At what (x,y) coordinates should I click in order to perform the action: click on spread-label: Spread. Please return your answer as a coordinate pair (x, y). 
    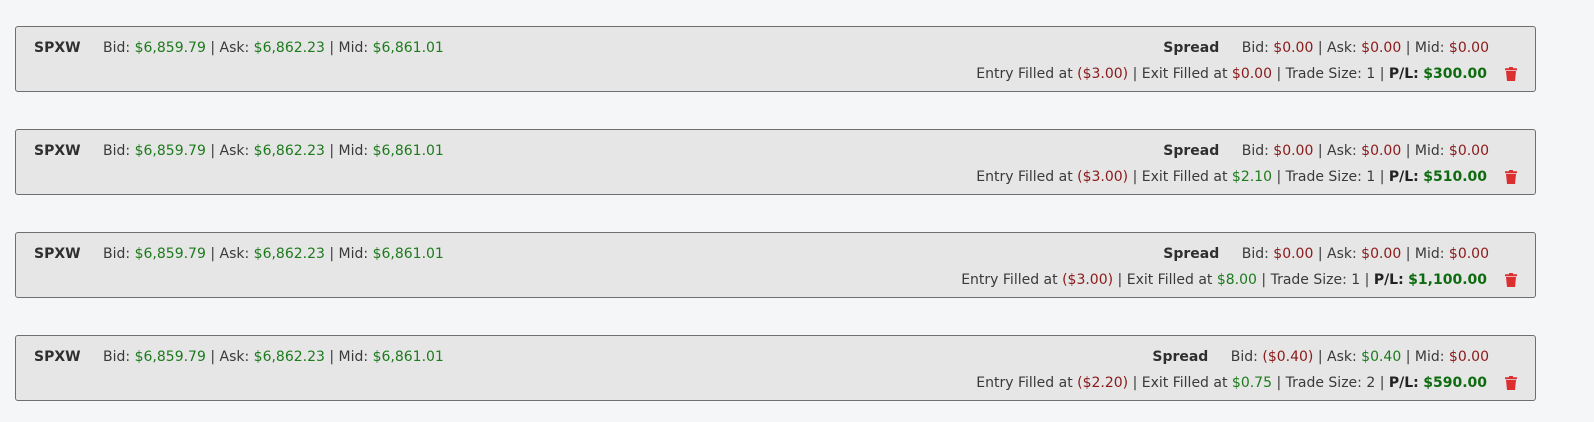
    Looking at the image, I should click on (1191, 254).